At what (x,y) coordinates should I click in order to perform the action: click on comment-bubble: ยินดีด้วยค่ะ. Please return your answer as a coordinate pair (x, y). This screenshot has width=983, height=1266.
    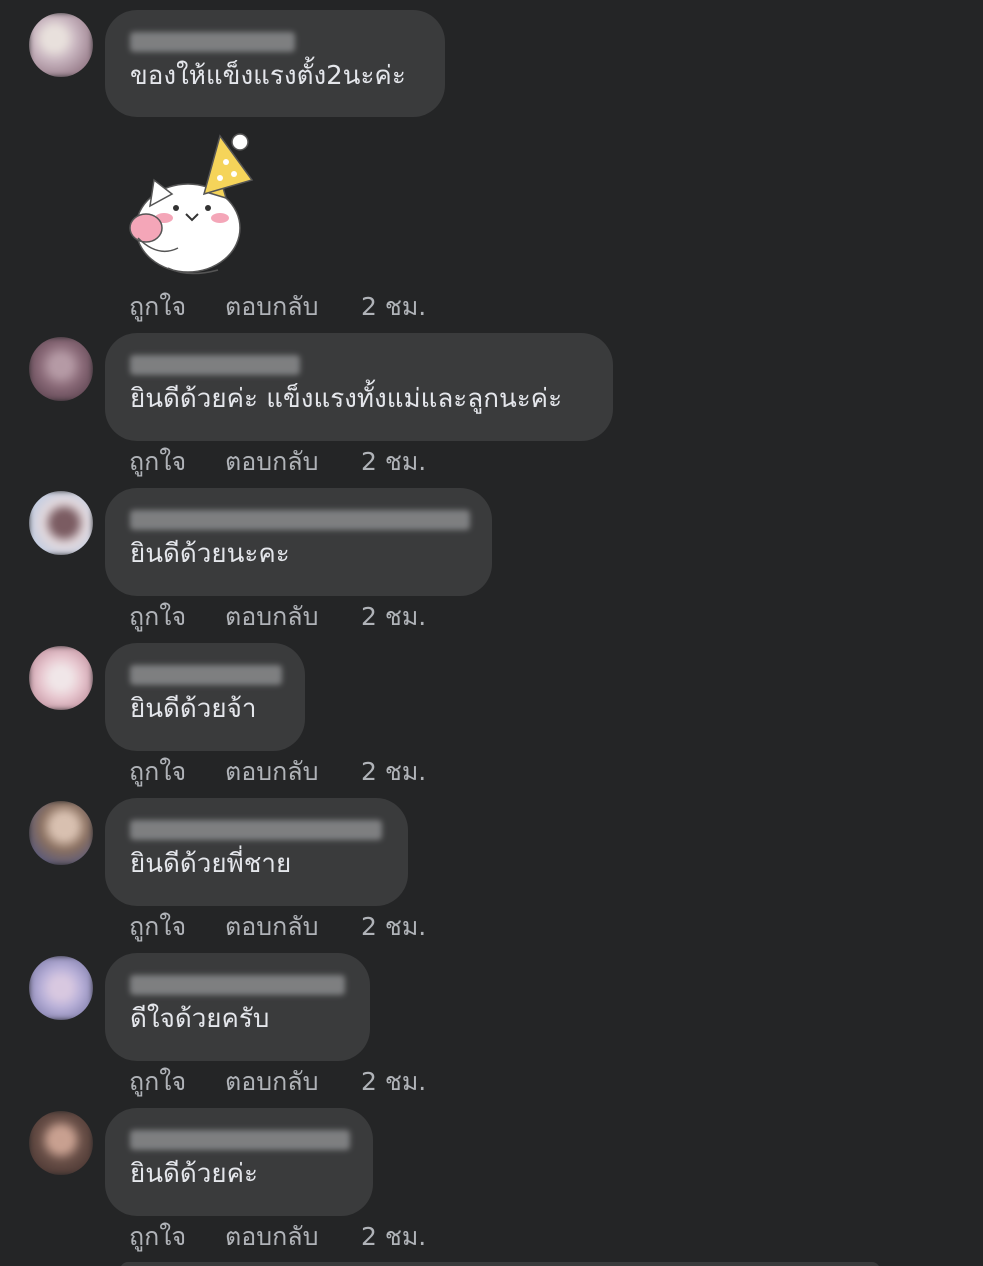
    Looking at the image, I should click on (239, 1162).